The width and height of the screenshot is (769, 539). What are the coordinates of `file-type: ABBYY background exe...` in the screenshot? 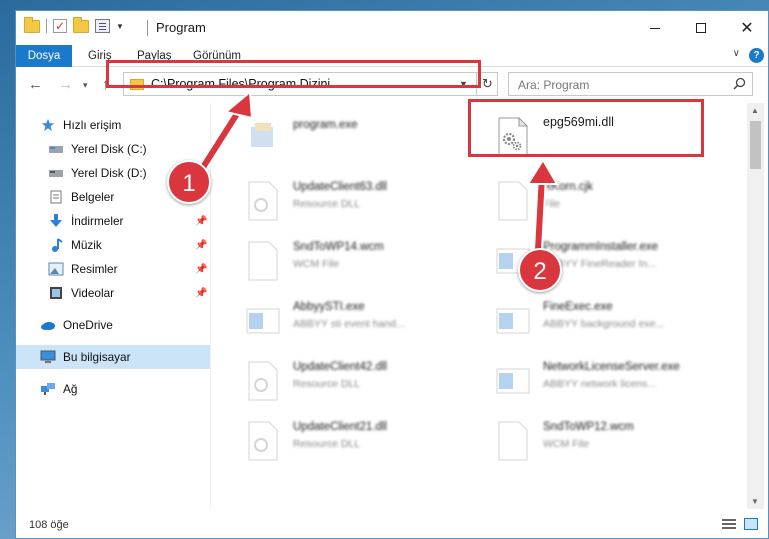 It's located at (604, 324).